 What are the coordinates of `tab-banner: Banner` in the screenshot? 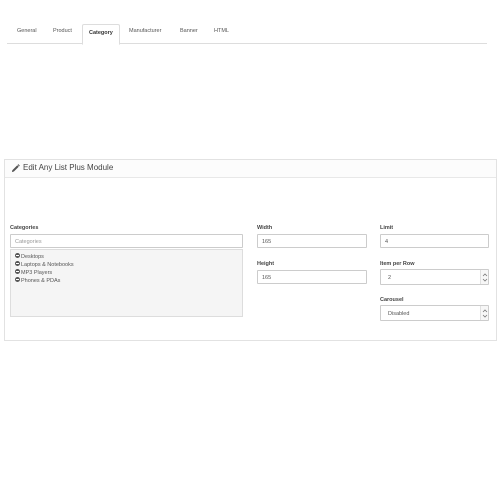 It's located at (189, 31).